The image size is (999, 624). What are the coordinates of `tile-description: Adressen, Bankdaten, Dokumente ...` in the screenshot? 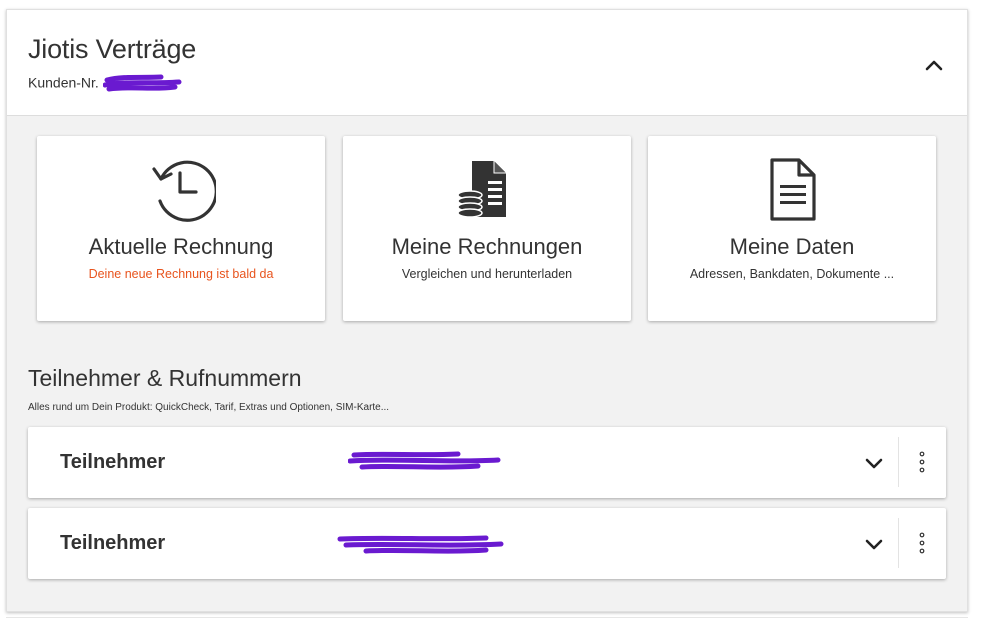 It's located at (792, 274).